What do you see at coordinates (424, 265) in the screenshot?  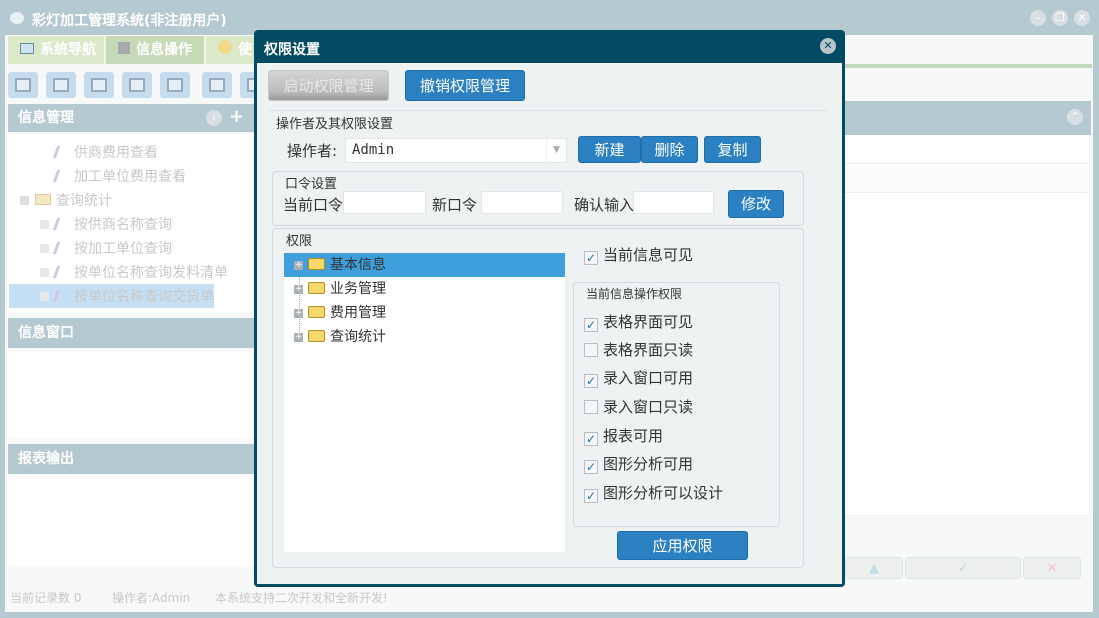 I see `perm-tree-item-selected: 基本信息` at bounding box center [424, 265].